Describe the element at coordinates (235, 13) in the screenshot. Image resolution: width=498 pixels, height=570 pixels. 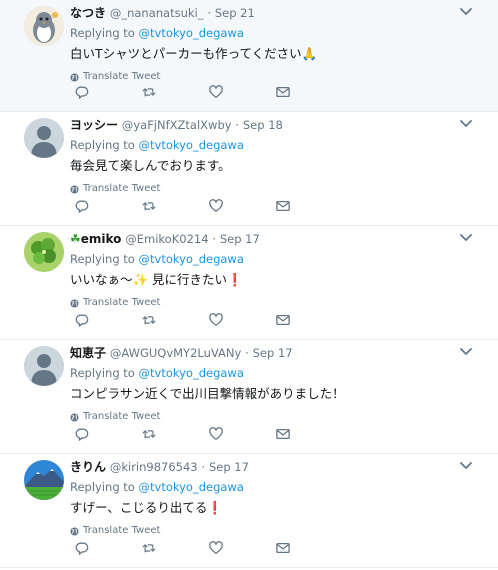
I see `tweet-date: Sep 21` at that location.